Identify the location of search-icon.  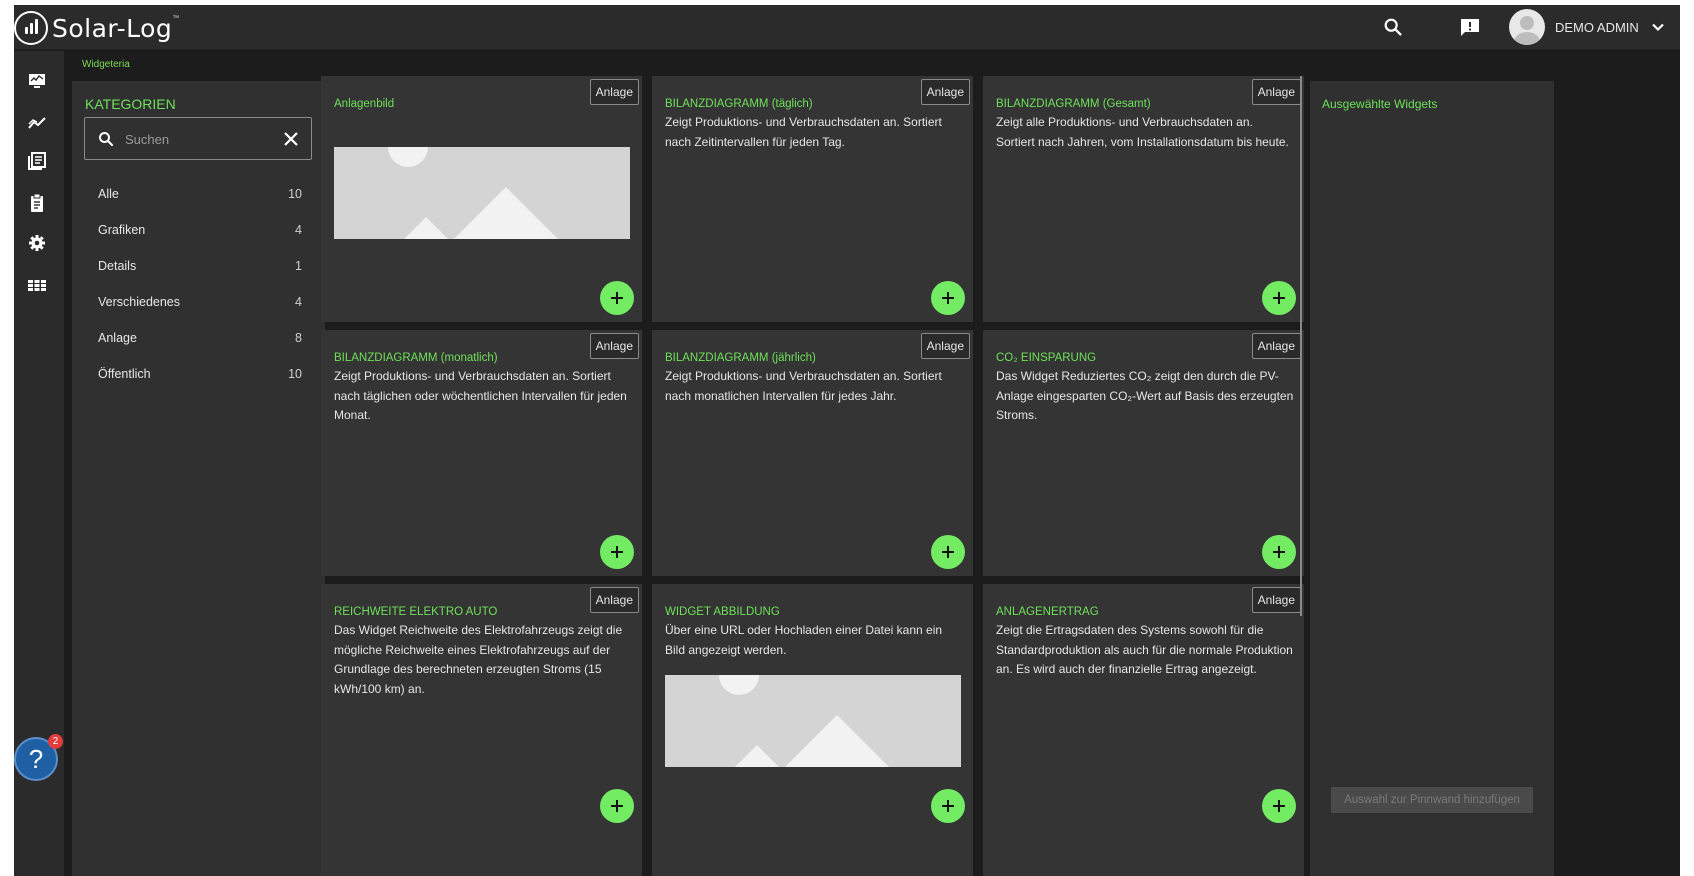
(1393, 27).